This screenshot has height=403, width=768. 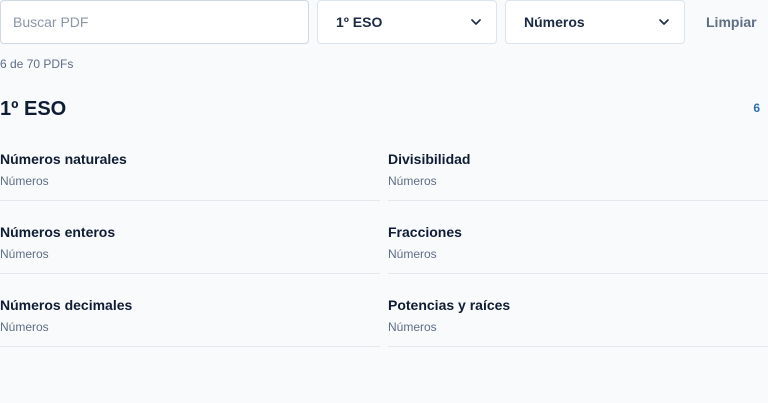 What do you see at coordinates (58, 232) in the screenshot?
I see `pdf-card-title: Números enteros` at bounding box center [58, 232].